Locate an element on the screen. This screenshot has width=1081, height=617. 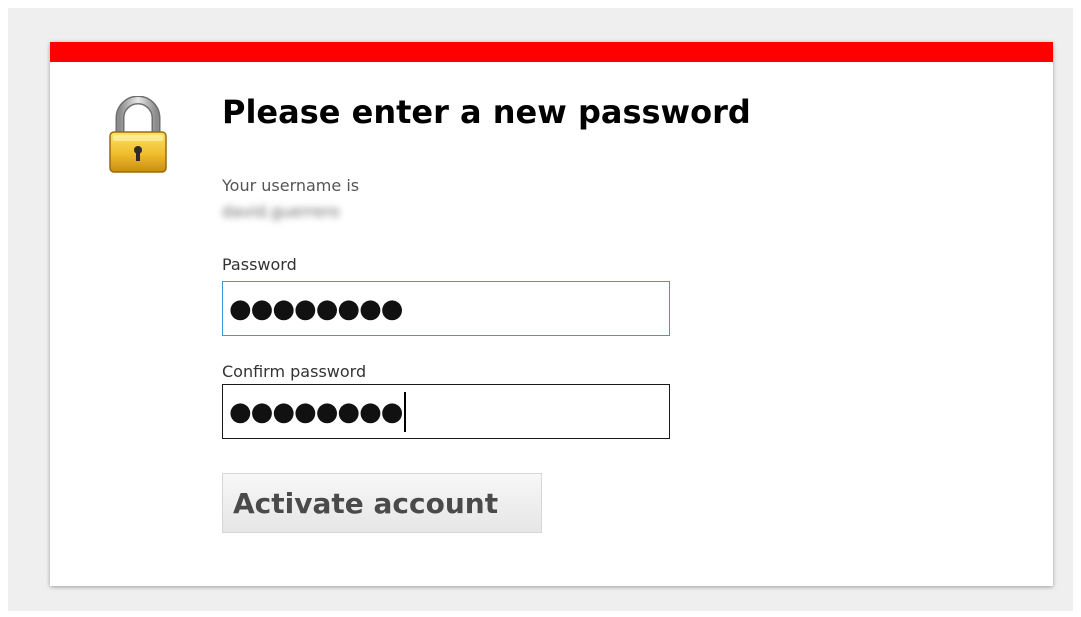
page-title: Please enter a new password is located at coordinates (486, 112).